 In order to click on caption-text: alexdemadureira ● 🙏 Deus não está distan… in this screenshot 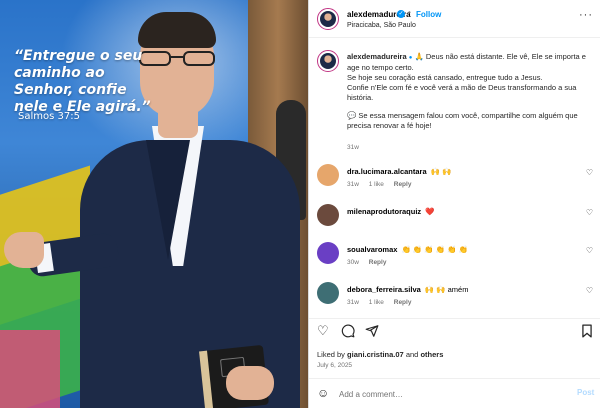, I will do `click(467, 91)`.